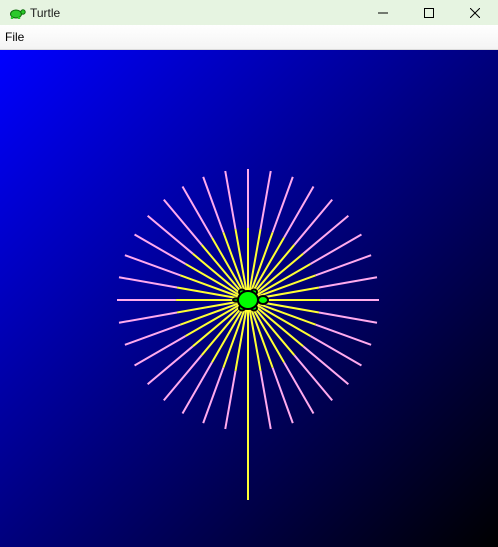  Describe the element at coordinates (14, 37) in the screenshot. I see `menu-file: File` at that location.